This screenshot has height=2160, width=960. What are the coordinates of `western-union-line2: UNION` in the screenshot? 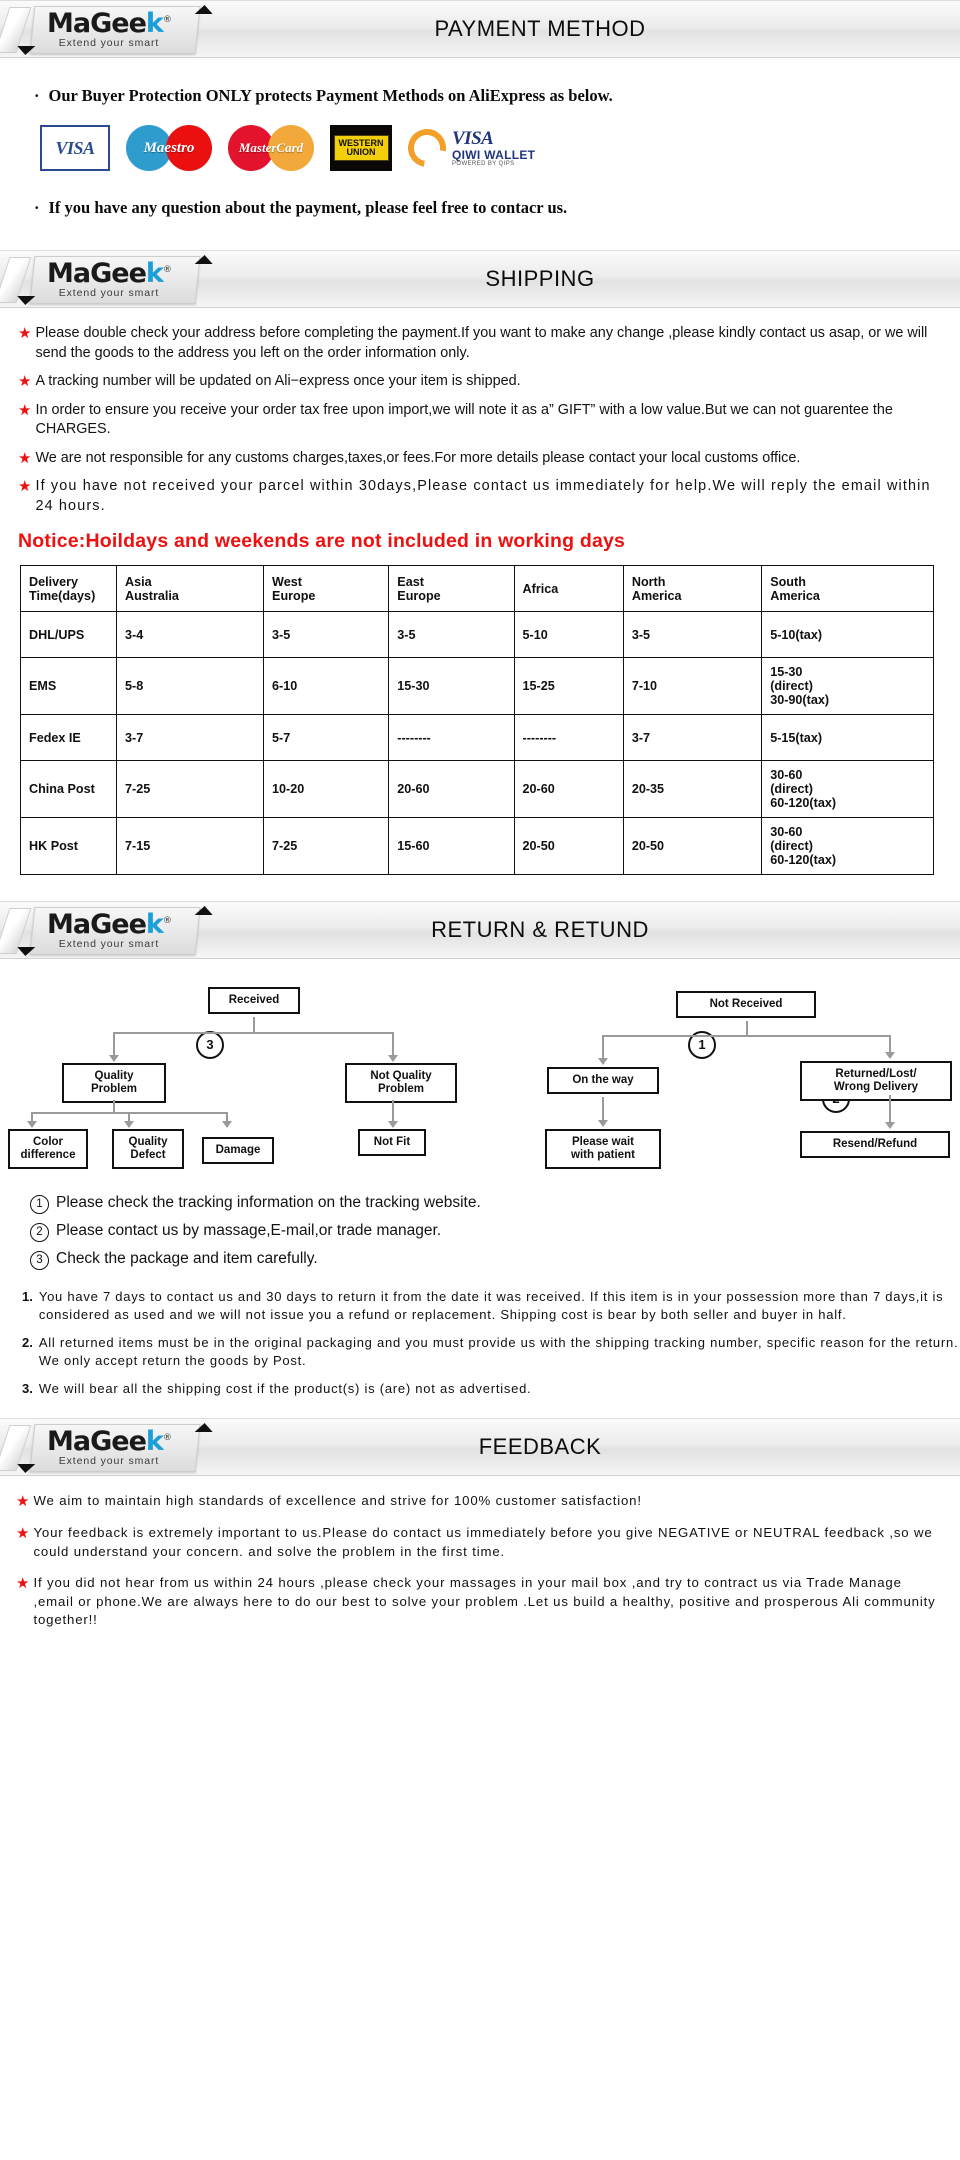 It's located at (361, 152).